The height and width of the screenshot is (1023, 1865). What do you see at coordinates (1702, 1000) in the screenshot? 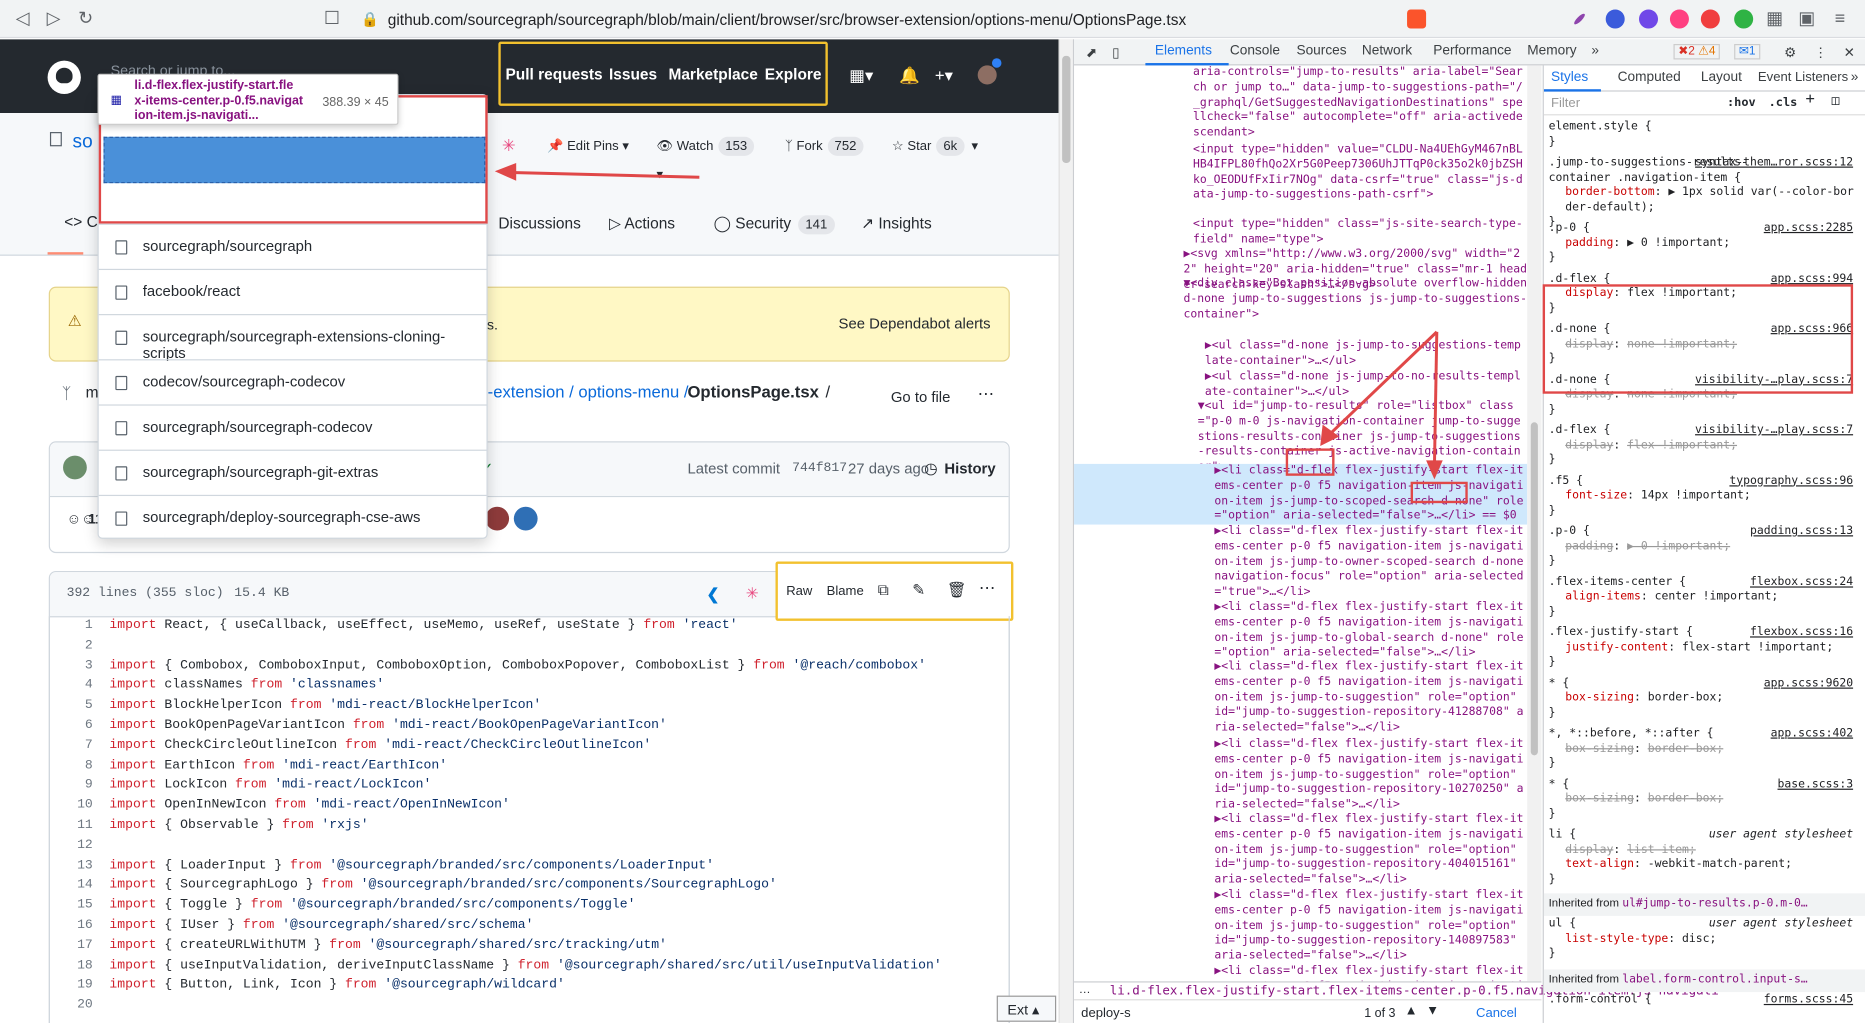
I see `style-rule: .form-control {forms.scss:45` at bounding box center [1702, 1000].